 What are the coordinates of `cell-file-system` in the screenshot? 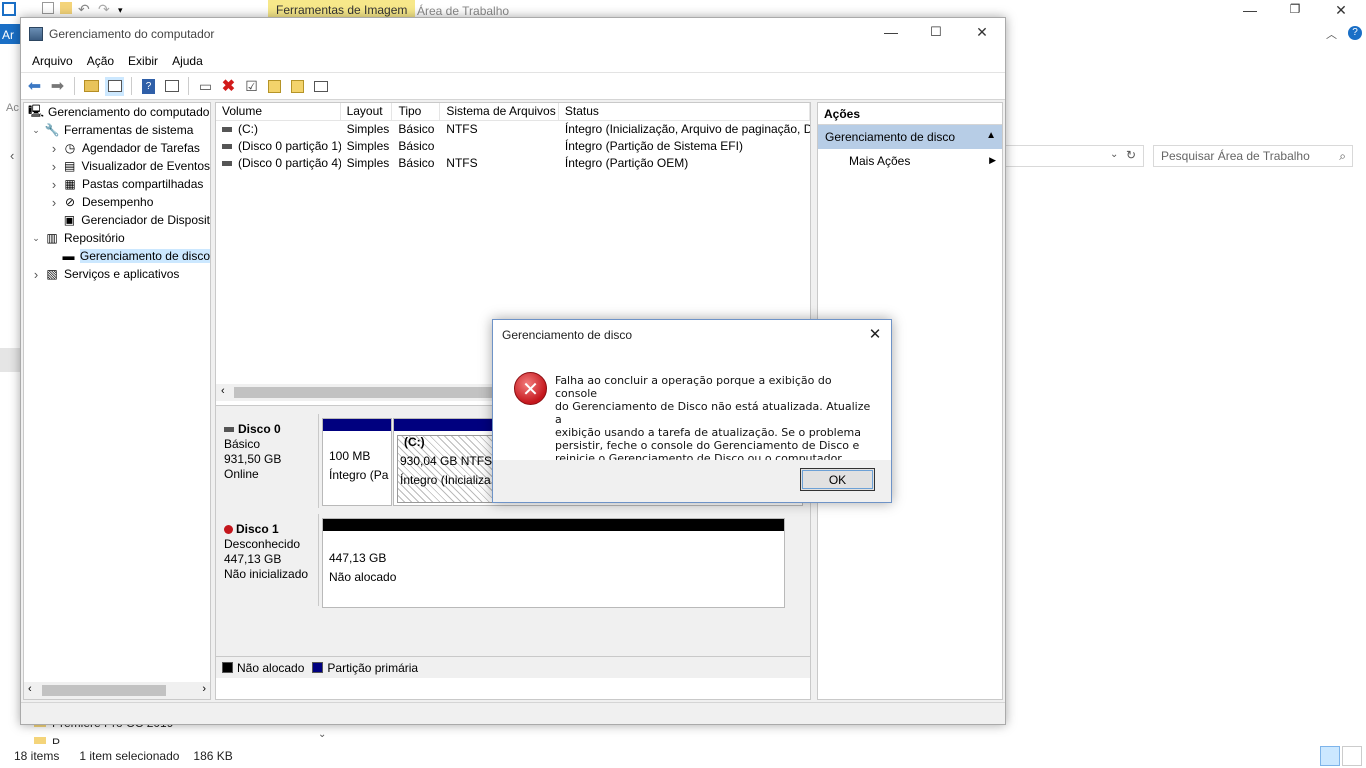 It's located at (499, 146).